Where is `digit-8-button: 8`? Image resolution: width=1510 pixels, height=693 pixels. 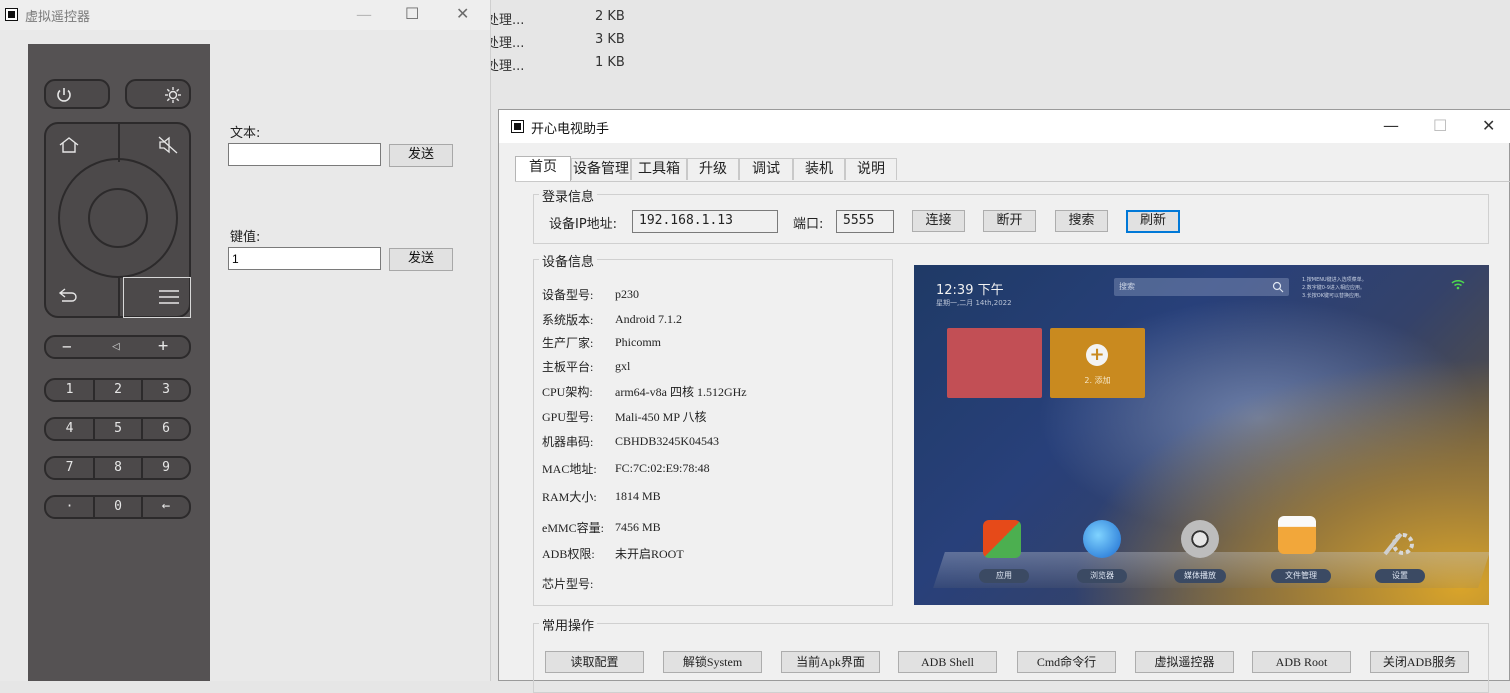 digit-8-button: 8 is located at coordinates (118, 467).